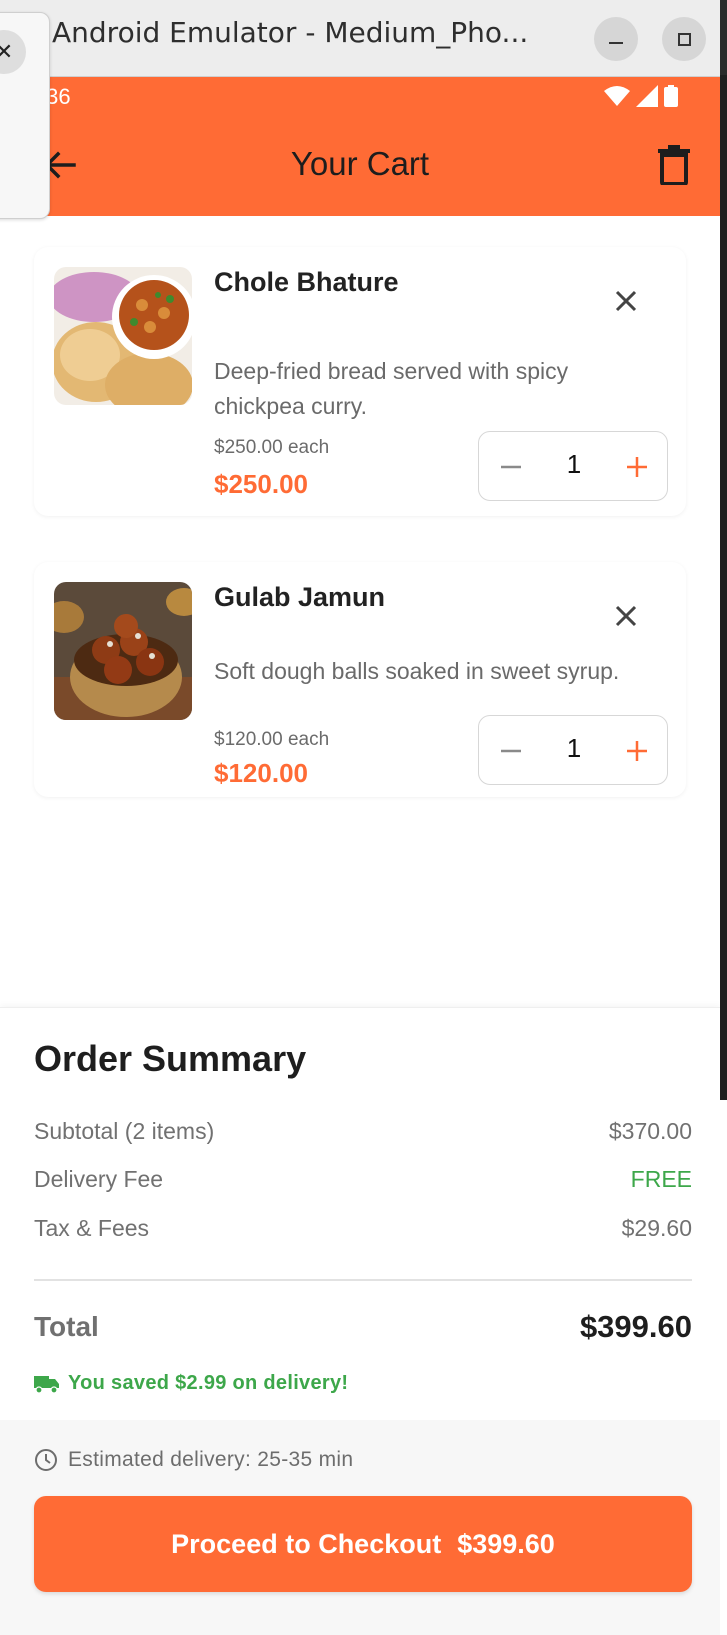 This screenshot has height=1635, width=727. Describe the element at coordinates (671, 96) in the screenshot. I see `battery-icon` at that location.